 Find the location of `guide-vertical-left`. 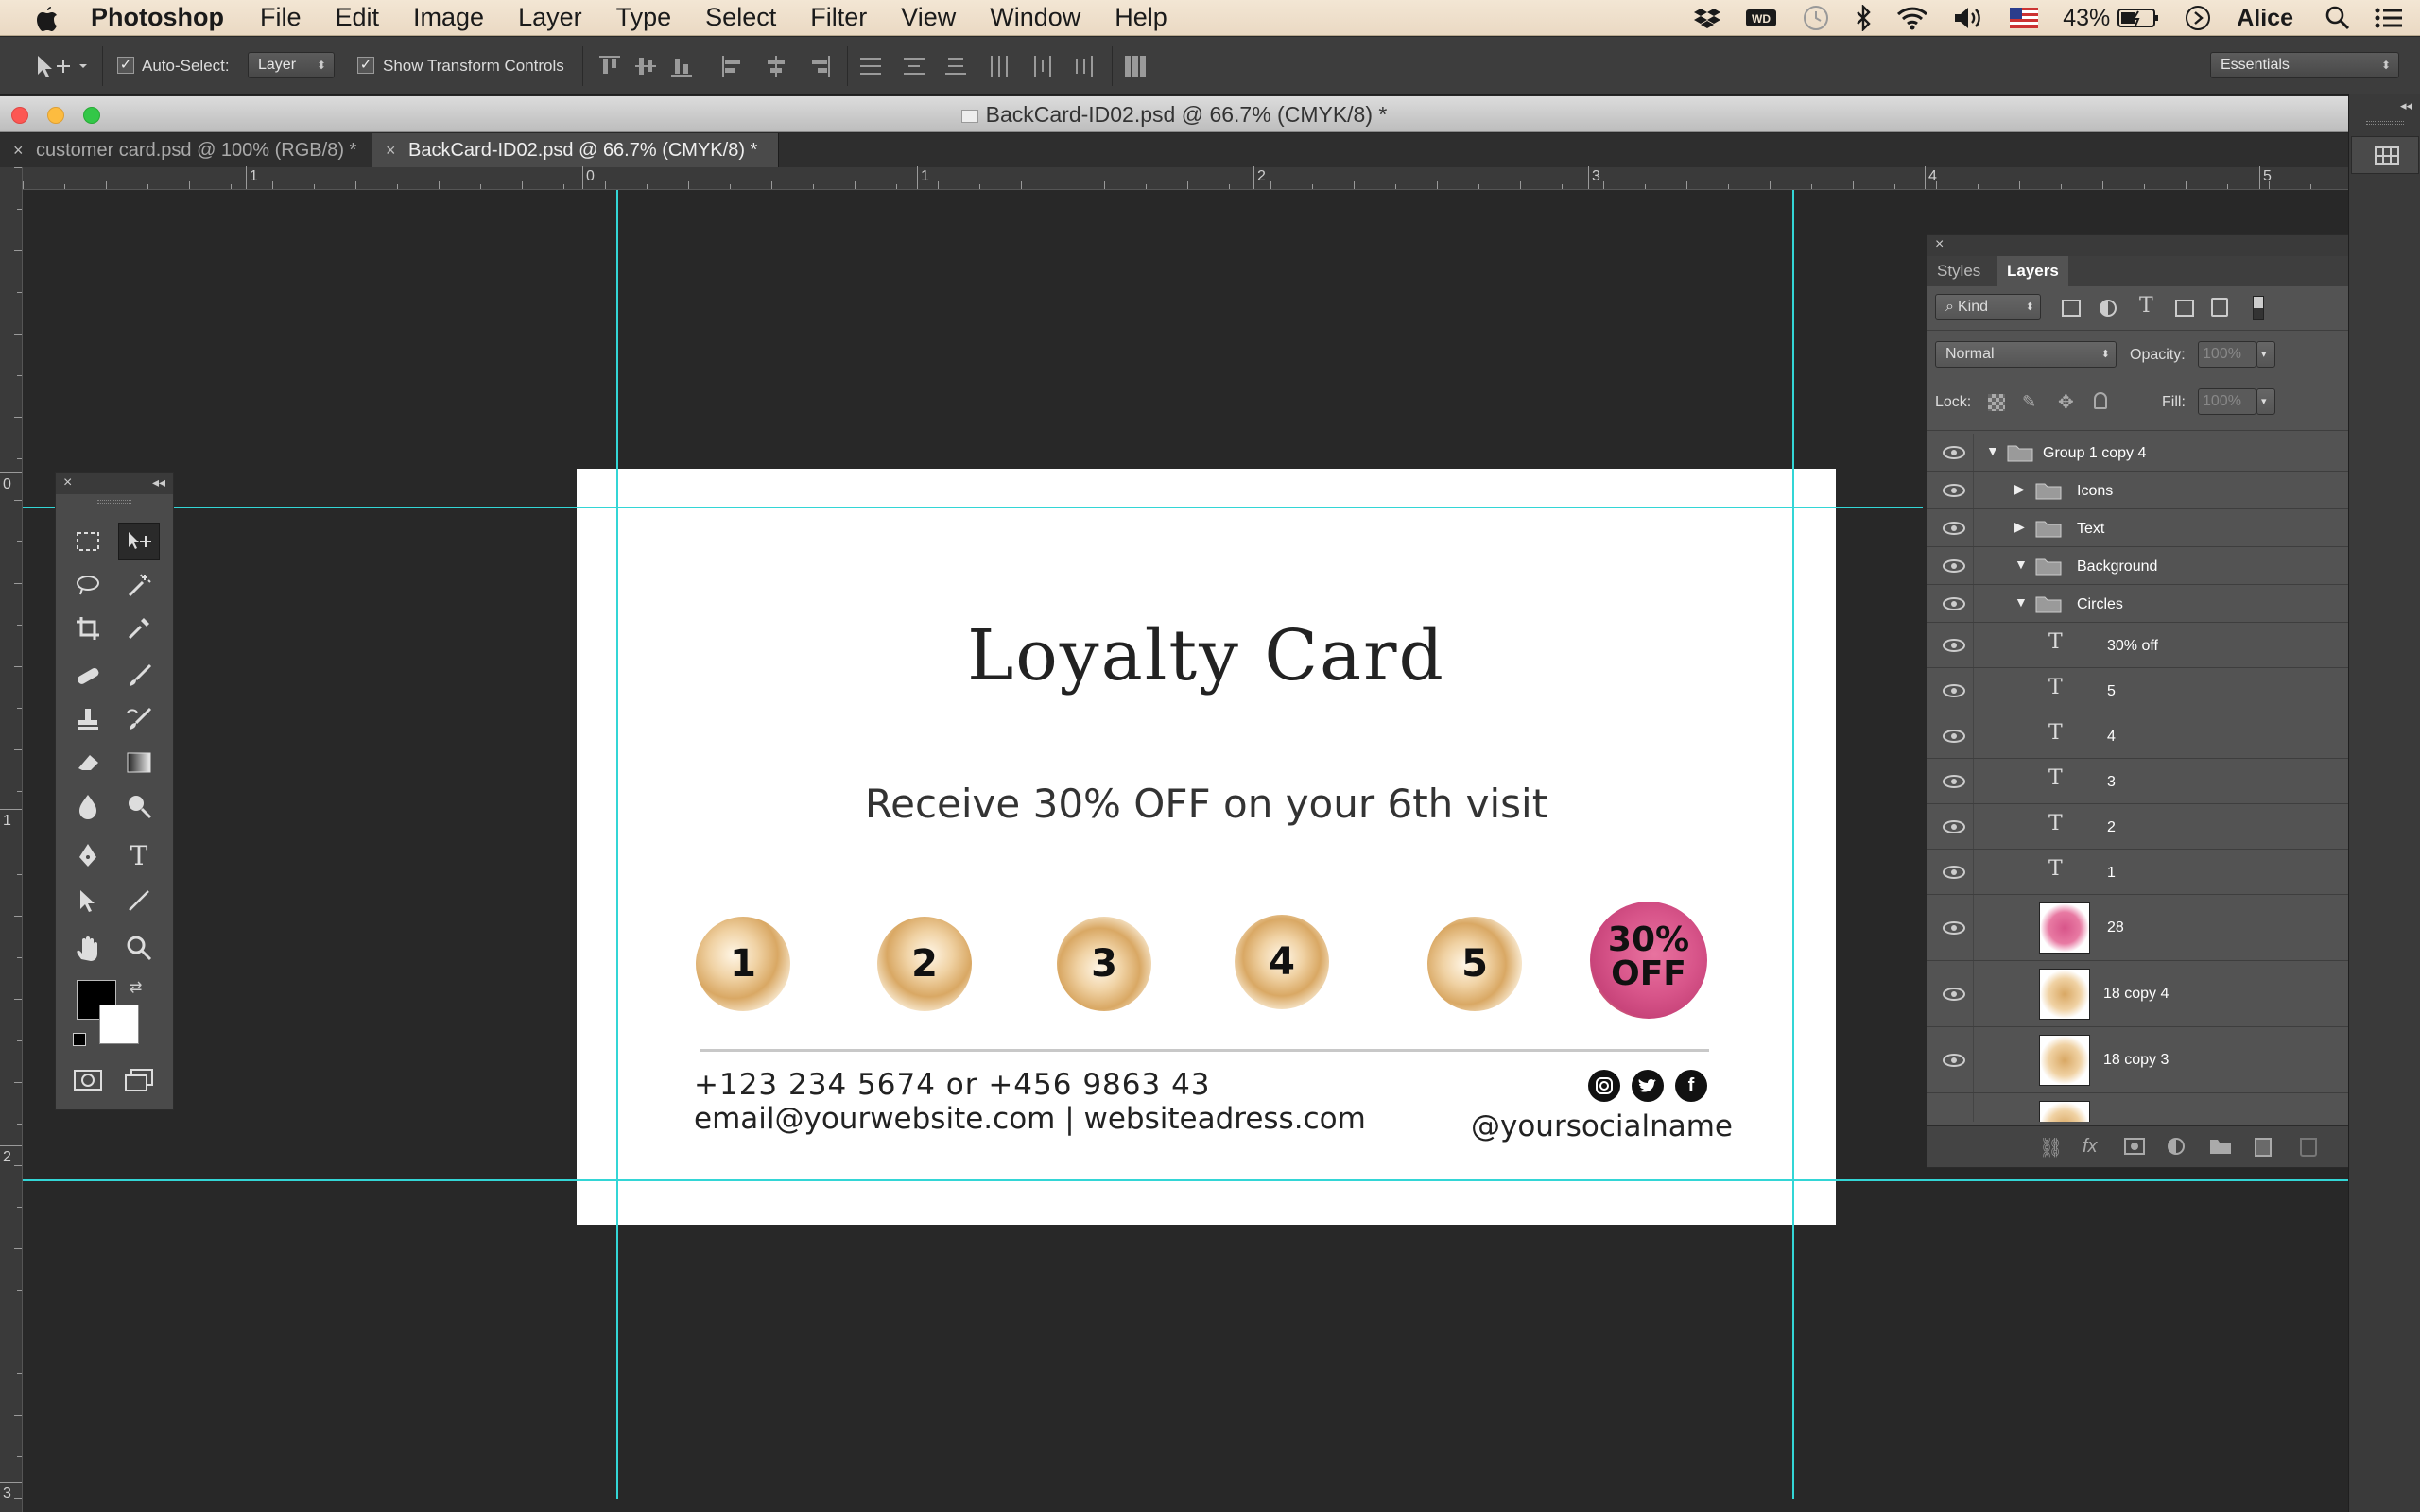

guide-vertical-left is located at coordinates (617, 844).